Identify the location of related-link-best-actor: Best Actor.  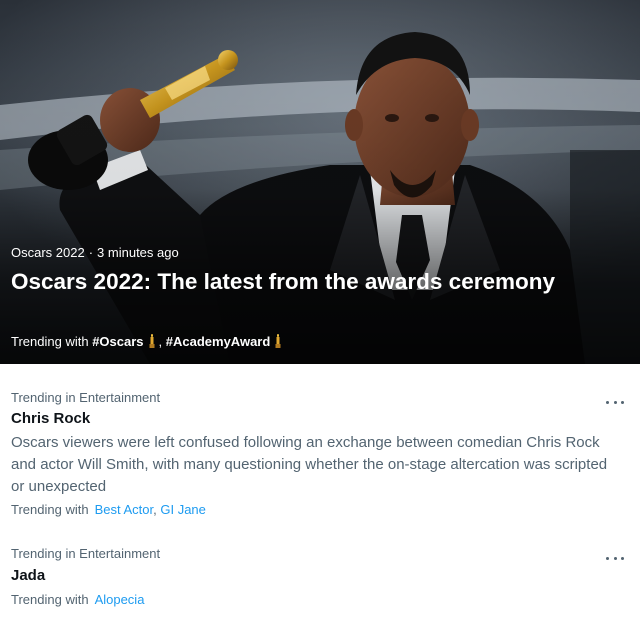
(124, 509).